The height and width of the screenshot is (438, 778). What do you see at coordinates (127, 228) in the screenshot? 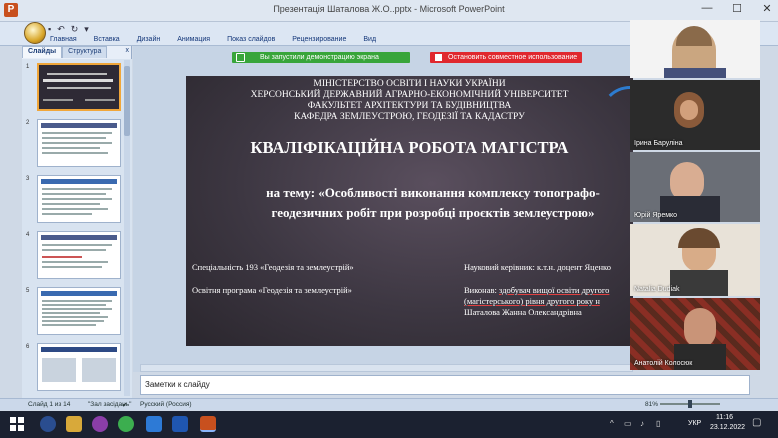
I see `thumbnails-scrollbar` at bounding box center [127, 228].